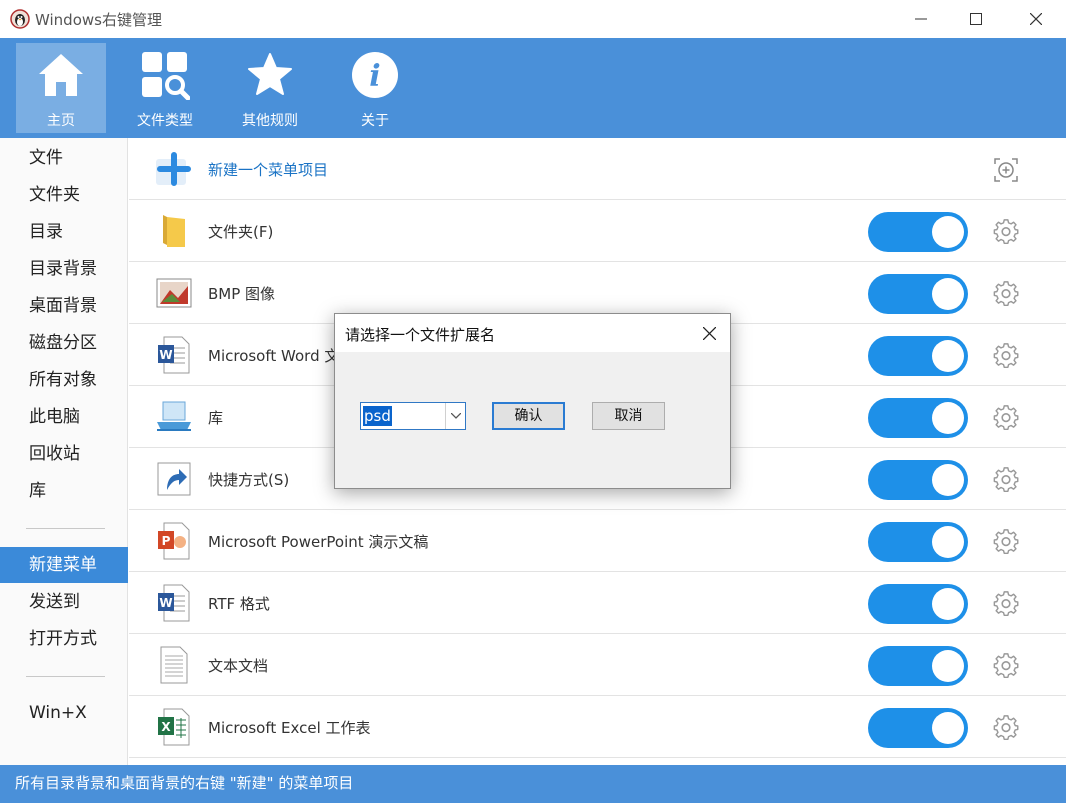 The image size is (1066, 803). Describe the element at coordinates (64, 713) in the screenshot. I see `sidebar-item-win-x: Win+X` at that location.